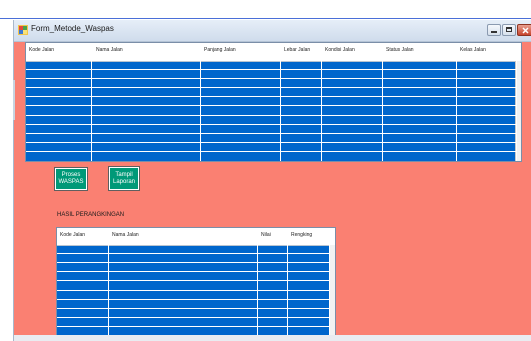  I want to click on document-strip, so click(265, 10).